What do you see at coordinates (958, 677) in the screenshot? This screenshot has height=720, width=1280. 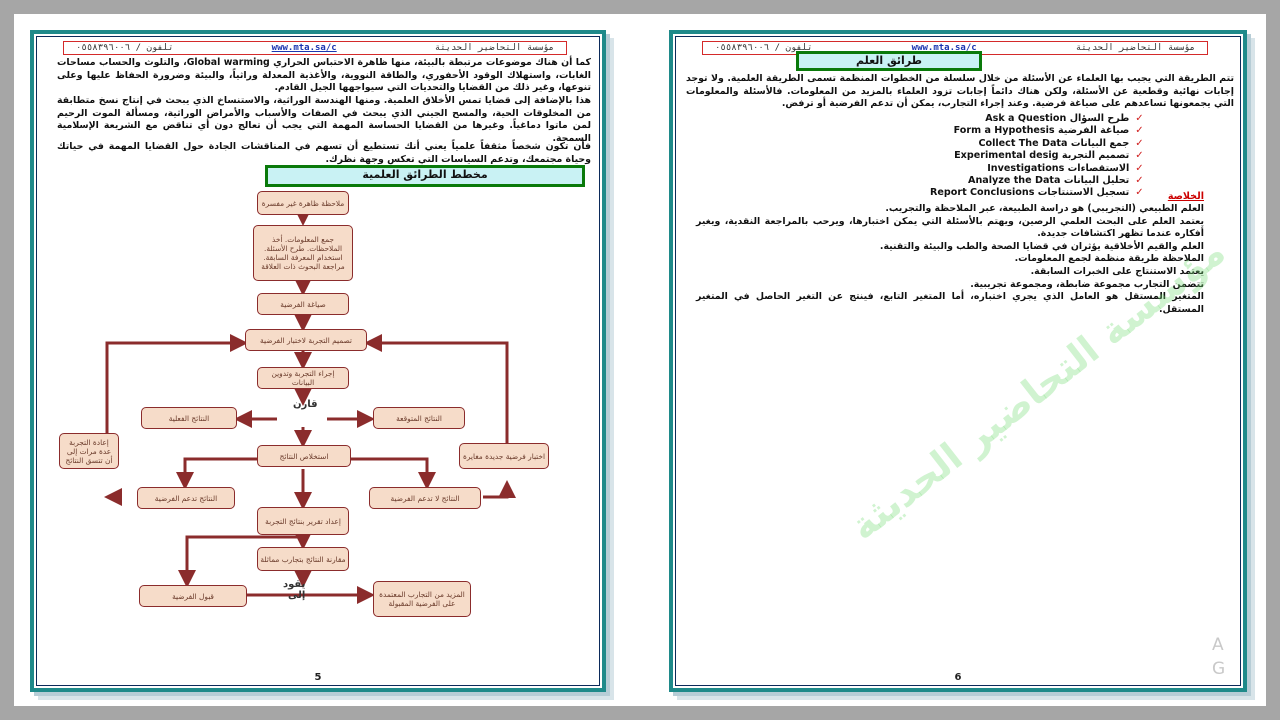 I see `page-number-right: 6` at bounding box center [958, 677].